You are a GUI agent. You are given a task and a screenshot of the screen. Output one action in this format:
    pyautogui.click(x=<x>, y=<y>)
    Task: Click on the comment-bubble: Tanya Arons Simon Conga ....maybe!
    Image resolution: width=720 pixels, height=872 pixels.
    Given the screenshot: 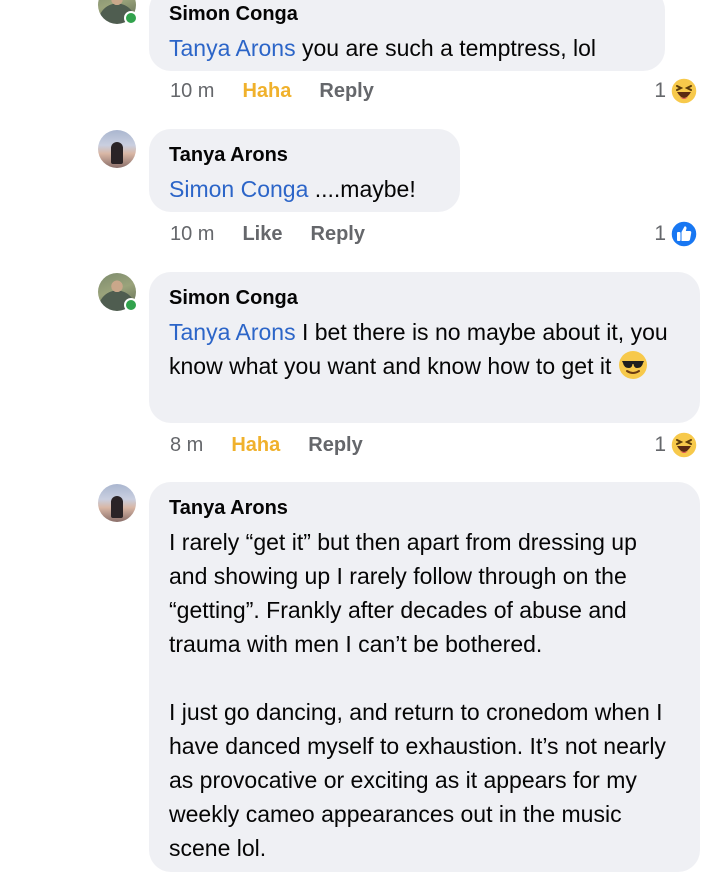 What is the action you would take?
    pyautogui.click(x=304, y=170)
    